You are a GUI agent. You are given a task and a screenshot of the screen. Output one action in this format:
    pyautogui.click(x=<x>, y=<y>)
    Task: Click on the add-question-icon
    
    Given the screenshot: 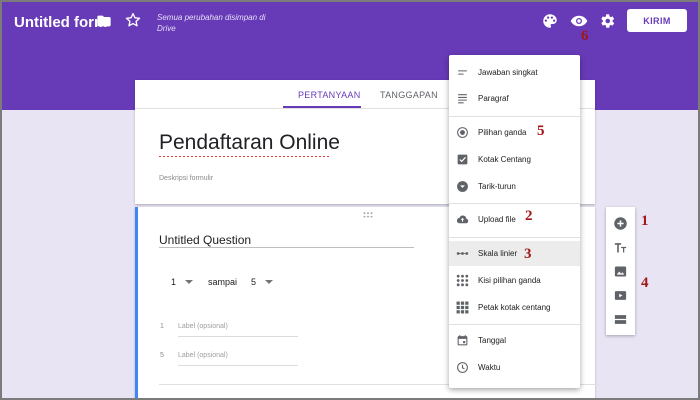 What is the action you would take?
    pyautogui.click(x=620, y=223)
    